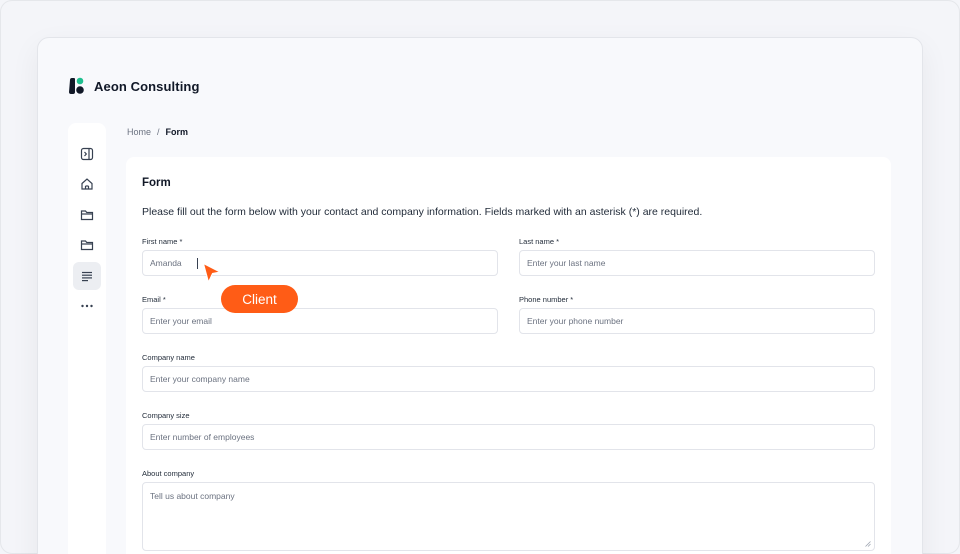 The width and height of the screenshot is (960, 554). Describe the element at coordinates (200, 379) in the screenshot. I see `company-name-placeholder: Enter your company name` at that location.